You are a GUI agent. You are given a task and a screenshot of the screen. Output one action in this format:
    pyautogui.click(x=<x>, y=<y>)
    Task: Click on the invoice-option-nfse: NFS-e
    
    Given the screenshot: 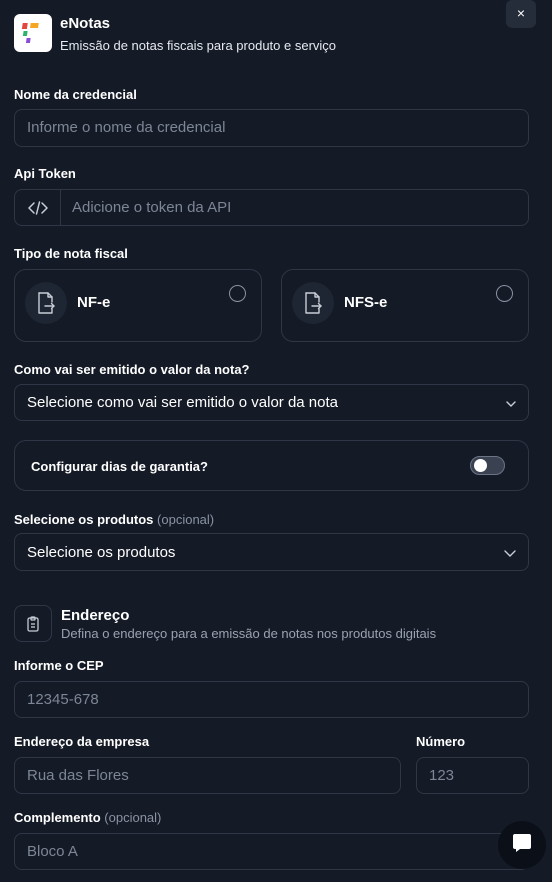 What is the action you would take?
    pyautogui.click(x=405, y=305)
    